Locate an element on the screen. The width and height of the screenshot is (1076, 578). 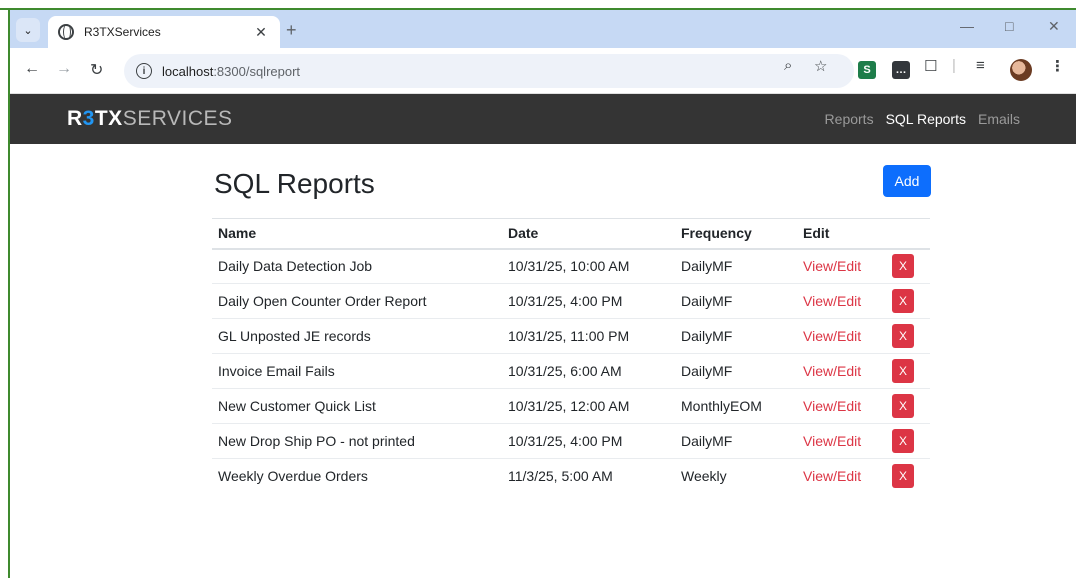
report-date: 10/31/25, 10:00 AM is located at coordinates (588, 266).